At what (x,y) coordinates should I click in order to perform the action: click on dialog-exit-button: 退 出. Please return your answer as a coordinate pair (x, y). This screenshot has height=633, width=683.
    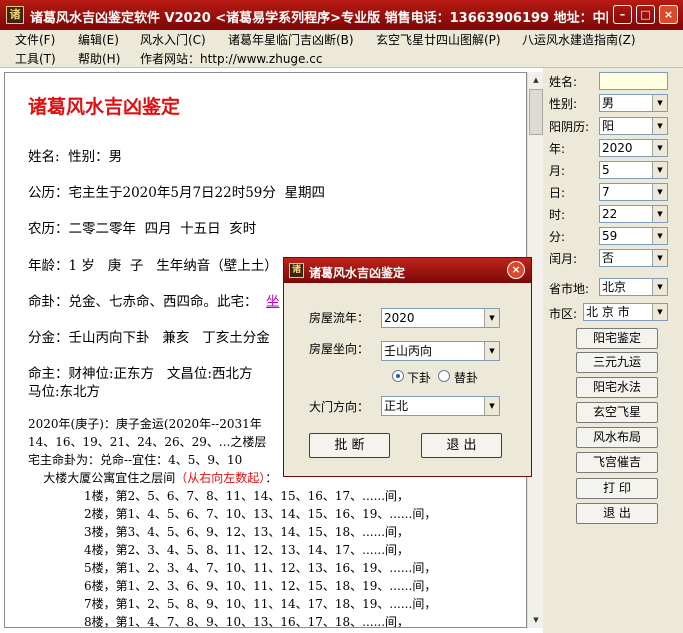
    Looking at the image, I should click on (461, 445).